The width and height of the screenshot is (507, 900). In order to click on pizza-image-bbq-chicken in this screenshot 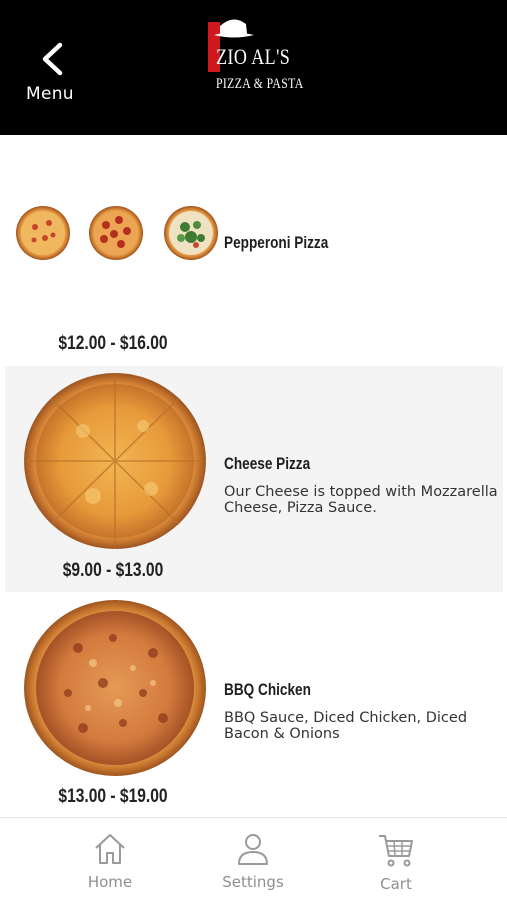, I will do `click(115, 688)`.